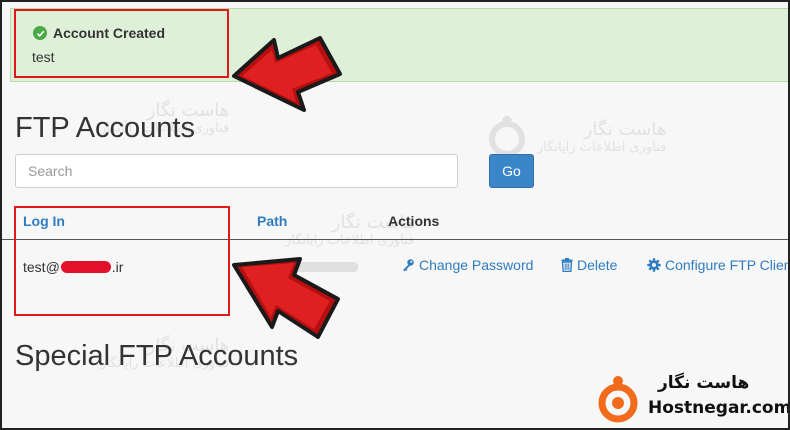 The image size is (790, 430). What do you see at coordinates (597, 265) in the screenshot?
I see `delete-label: Delete` at bounding box center [597, 265].